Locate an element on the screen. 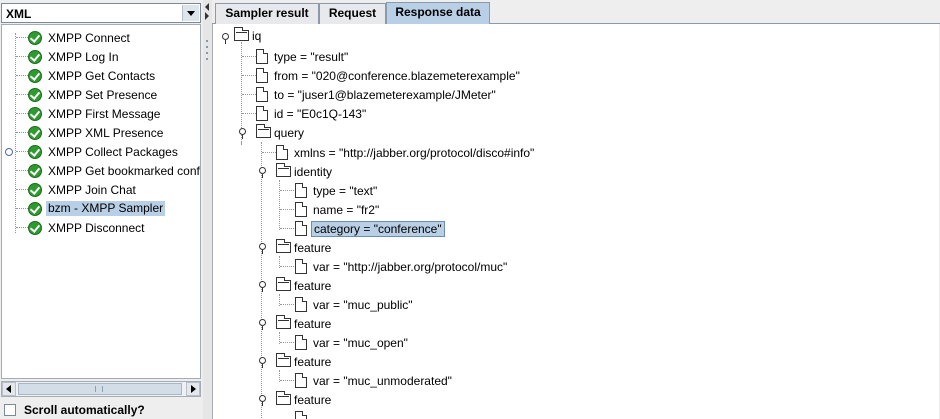 The width and height of the screenshot is (940, 419). scrollbar-thumb is located at coordinates (100, 389).